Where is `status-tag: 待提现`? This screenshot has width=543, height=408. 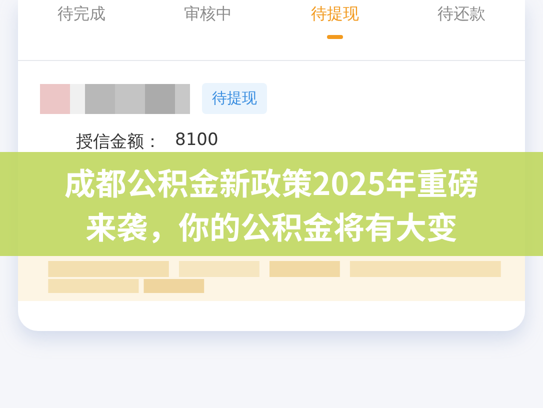
status-tag: 待提现 is located at coordinates (234, 98).